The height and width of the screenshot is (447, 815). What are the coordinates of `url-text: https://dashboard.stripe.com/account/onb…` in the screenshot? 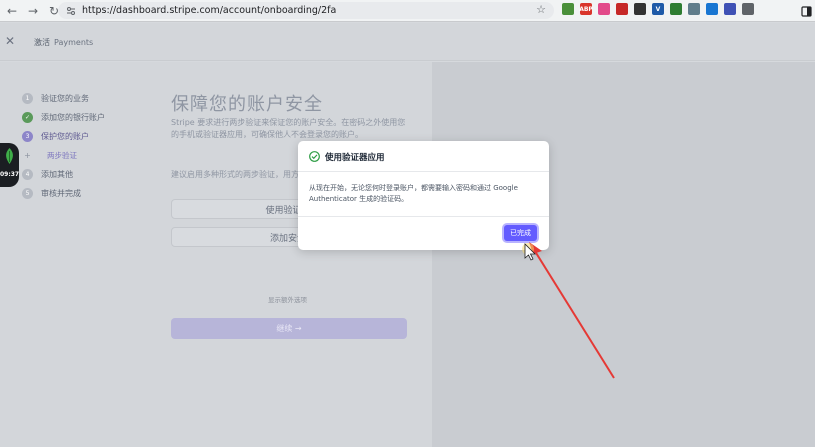 It's located at (209, 10).